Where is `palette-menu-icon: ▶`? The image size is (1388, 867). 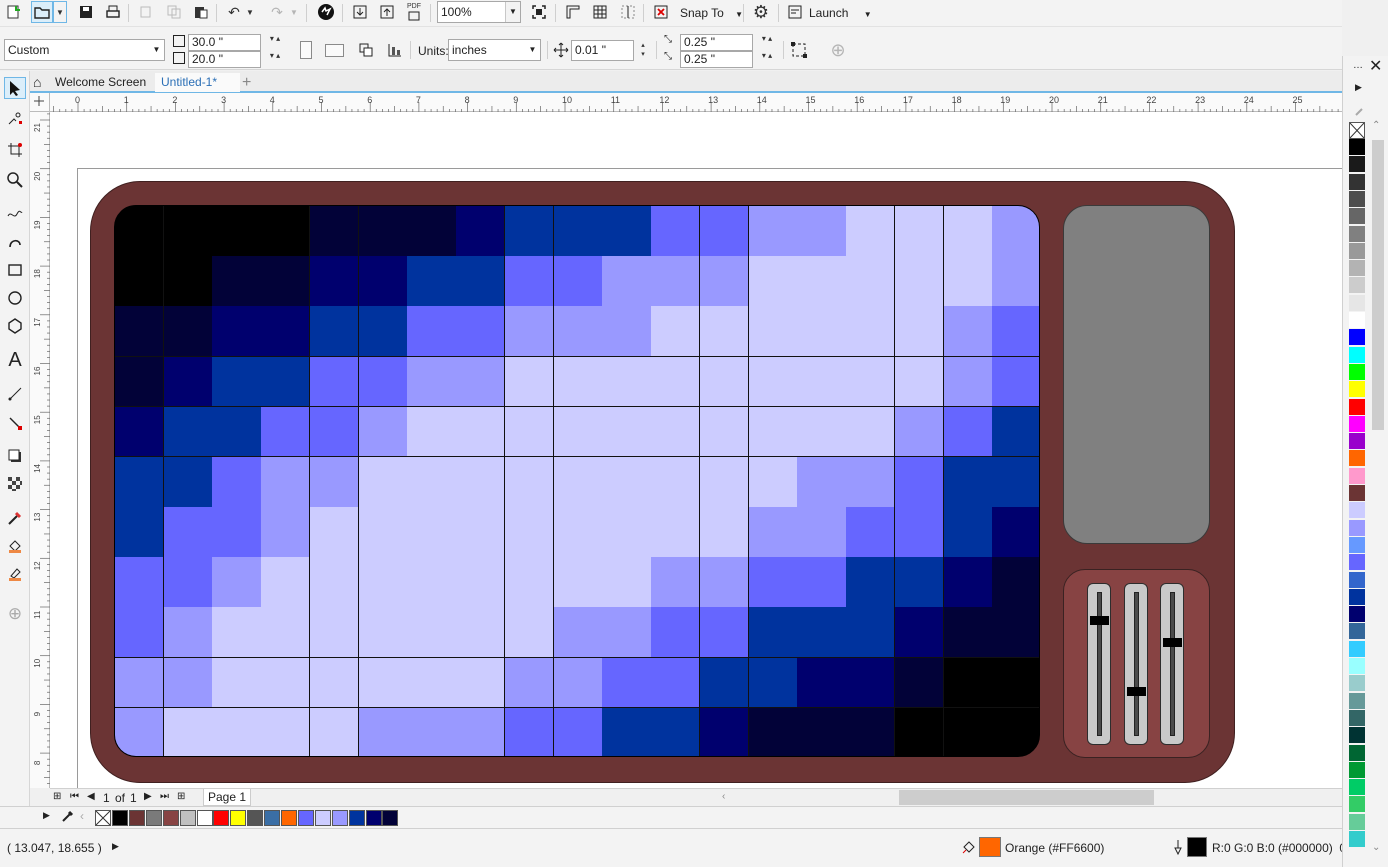
palette-menu-icon: ▶ is located at coordinates (46, 815).